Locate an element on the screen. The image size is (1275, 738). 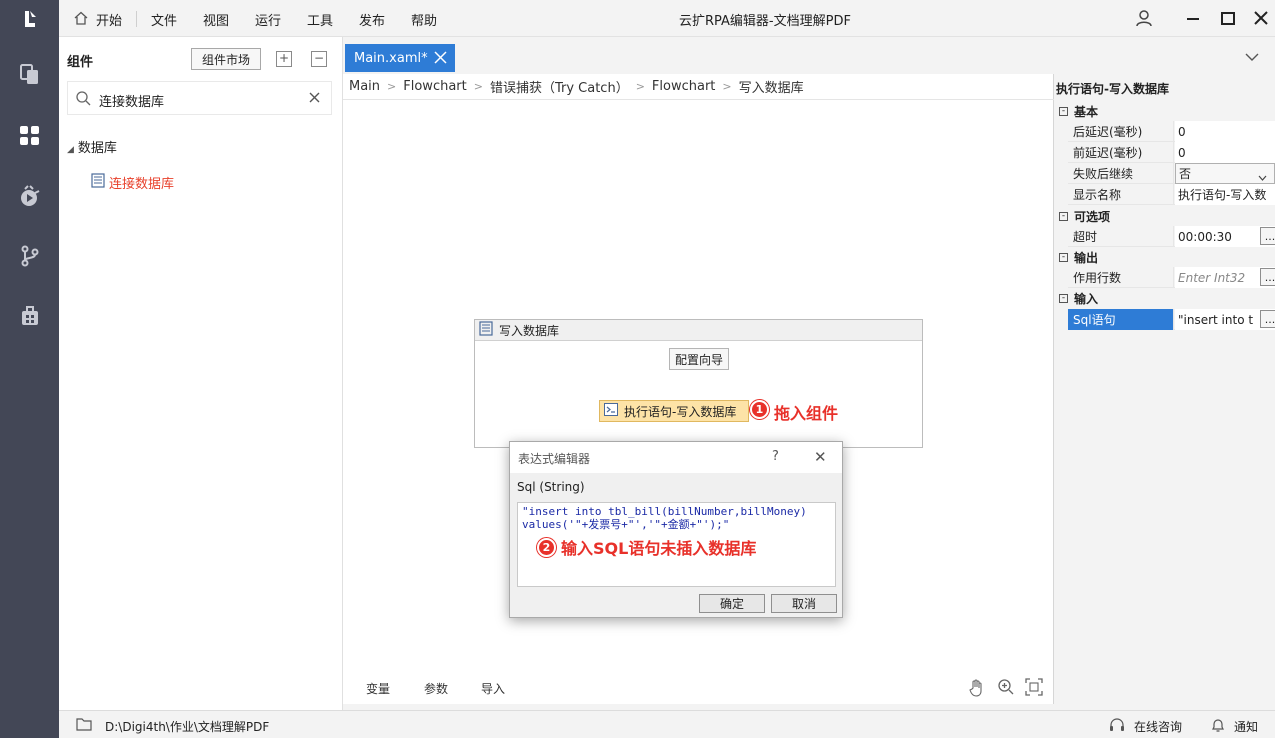
fit-screen-icon is located at coordinates (1034, 688).